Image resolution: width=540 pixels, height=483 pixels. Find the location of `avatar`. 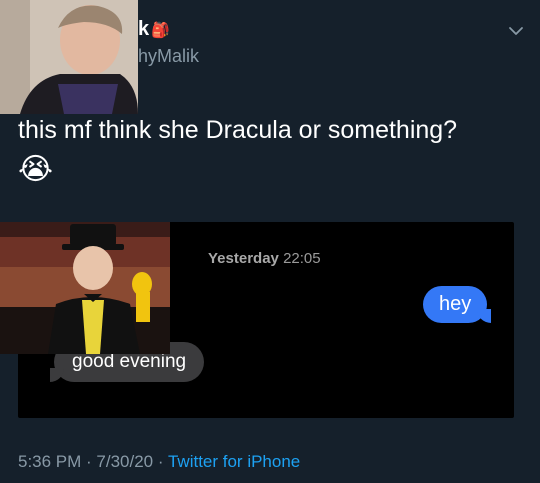

avatar is located at coordinates (69, 57).